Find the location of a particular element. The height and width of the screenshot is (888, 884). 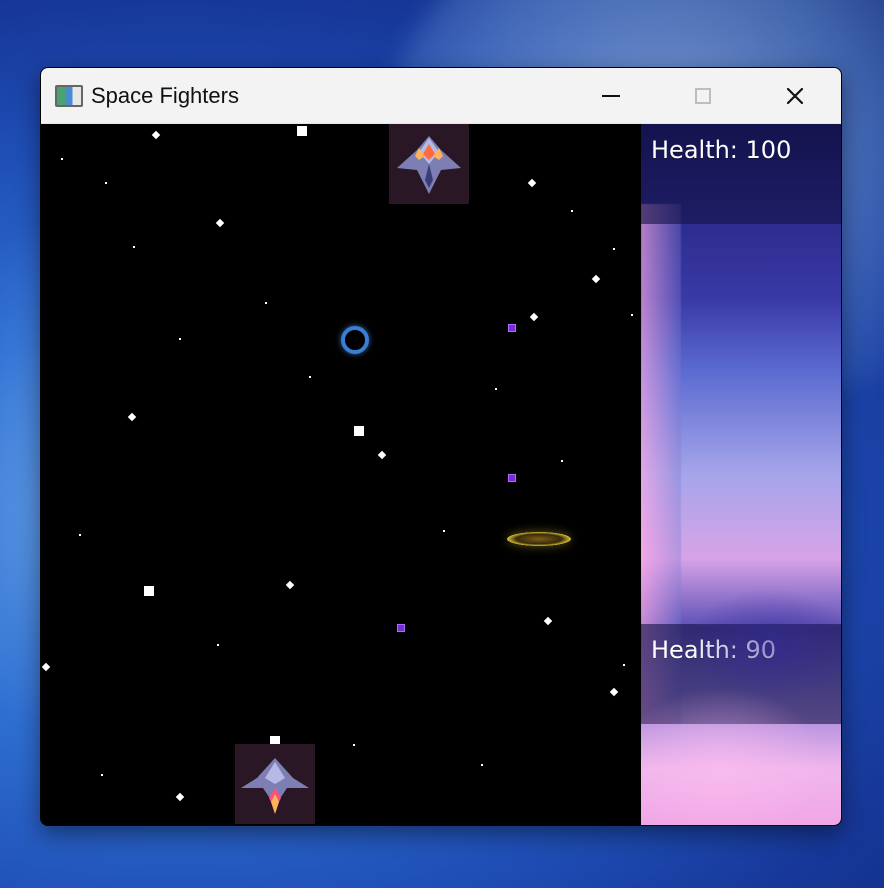

minimize-button is located at coordinates (611, 96).